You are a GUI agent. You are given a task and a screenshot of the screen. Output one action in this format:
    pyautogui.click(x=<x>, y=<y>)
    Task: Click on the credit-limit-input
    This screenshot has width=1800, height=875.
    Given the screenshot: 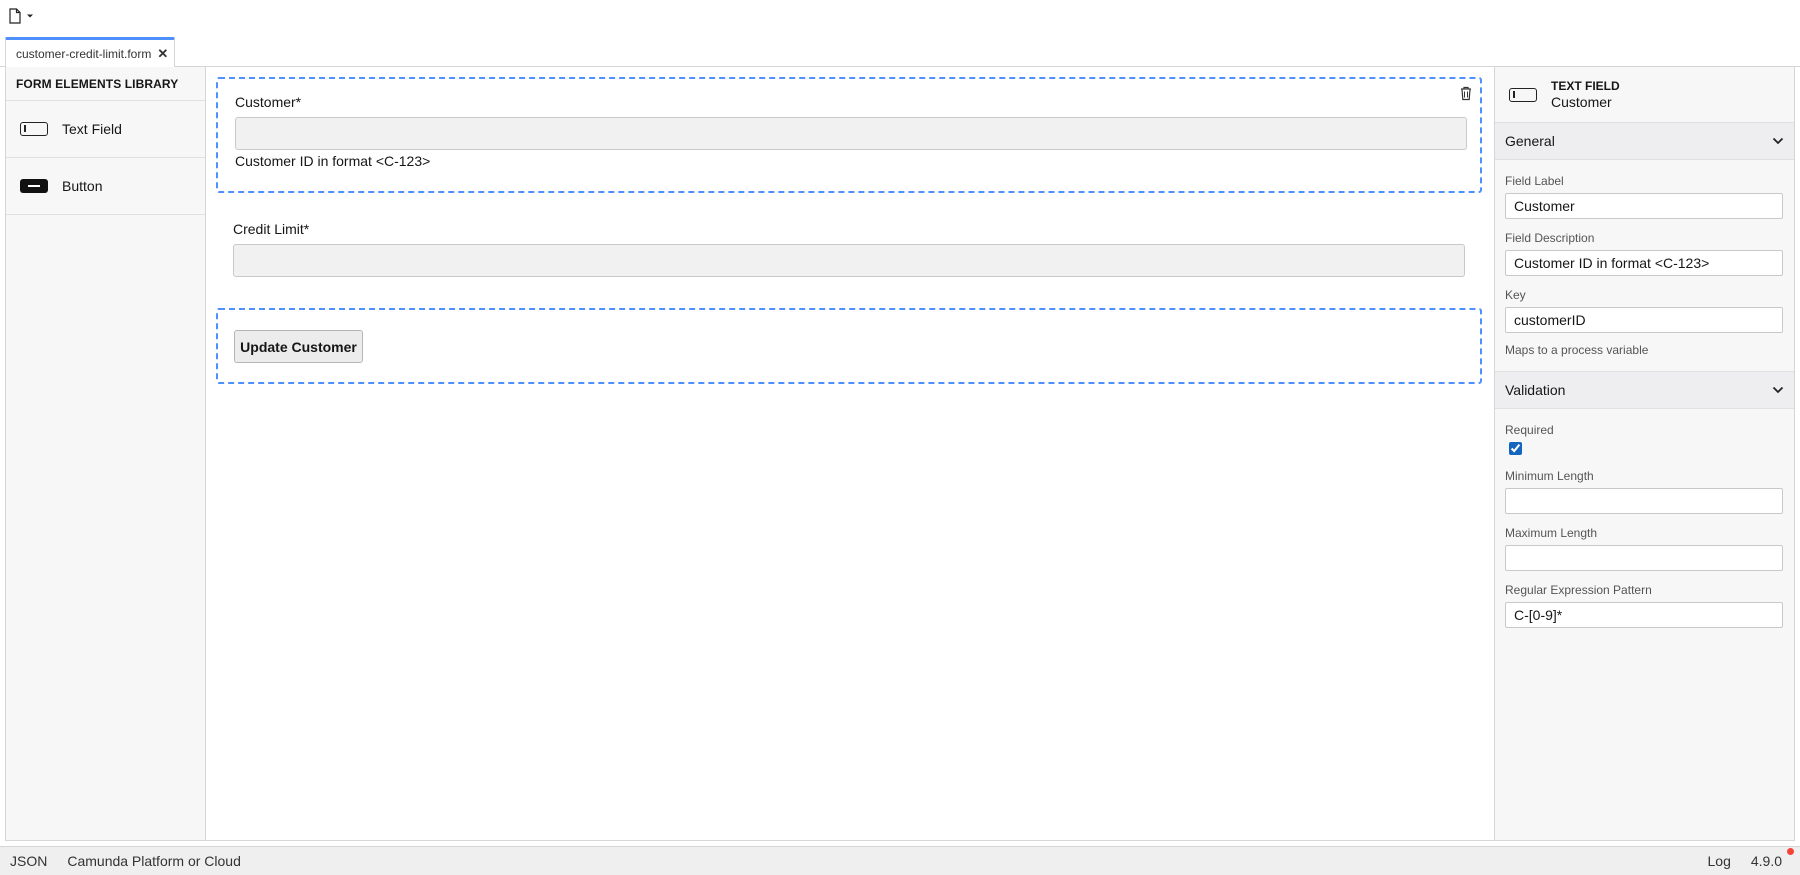 What is the action you would take?
    pyautogui.click(x=849, y=260)
    